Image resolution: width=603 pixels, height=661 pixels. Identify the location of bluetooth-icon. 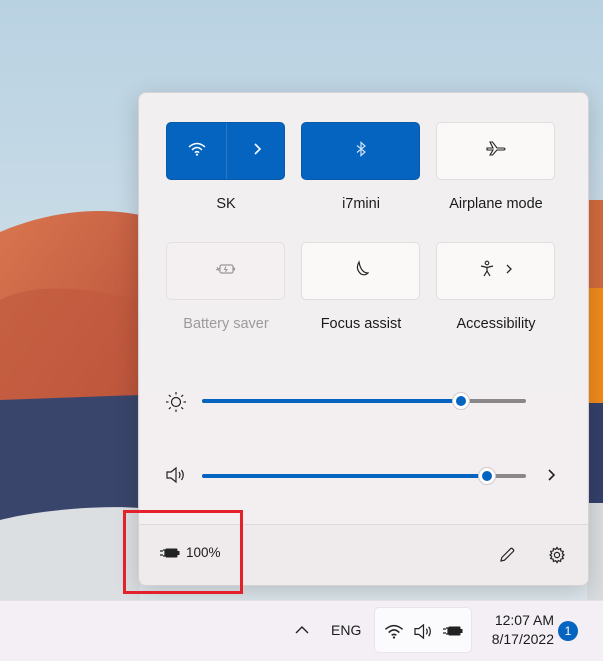
(361, 151).